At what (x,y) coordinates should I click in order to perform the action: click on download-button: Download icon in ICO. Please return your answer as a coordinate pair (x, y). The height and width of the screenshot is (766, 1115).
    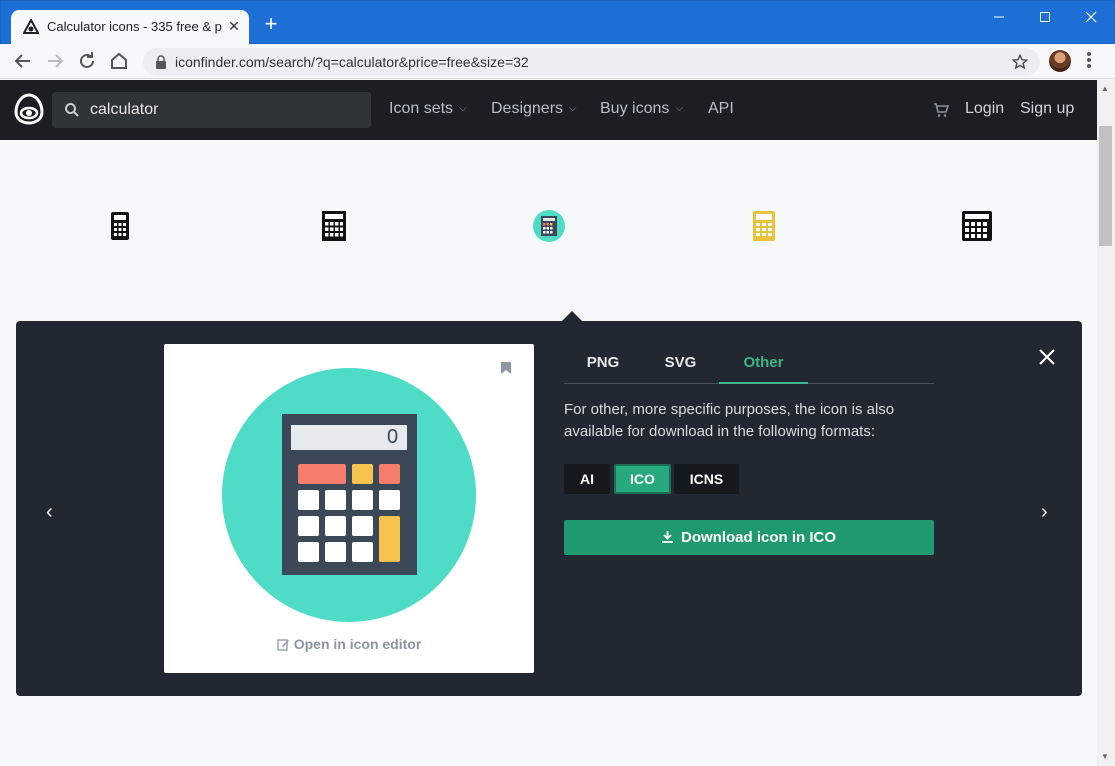
    Looking at the image, I should click on (749, 537).